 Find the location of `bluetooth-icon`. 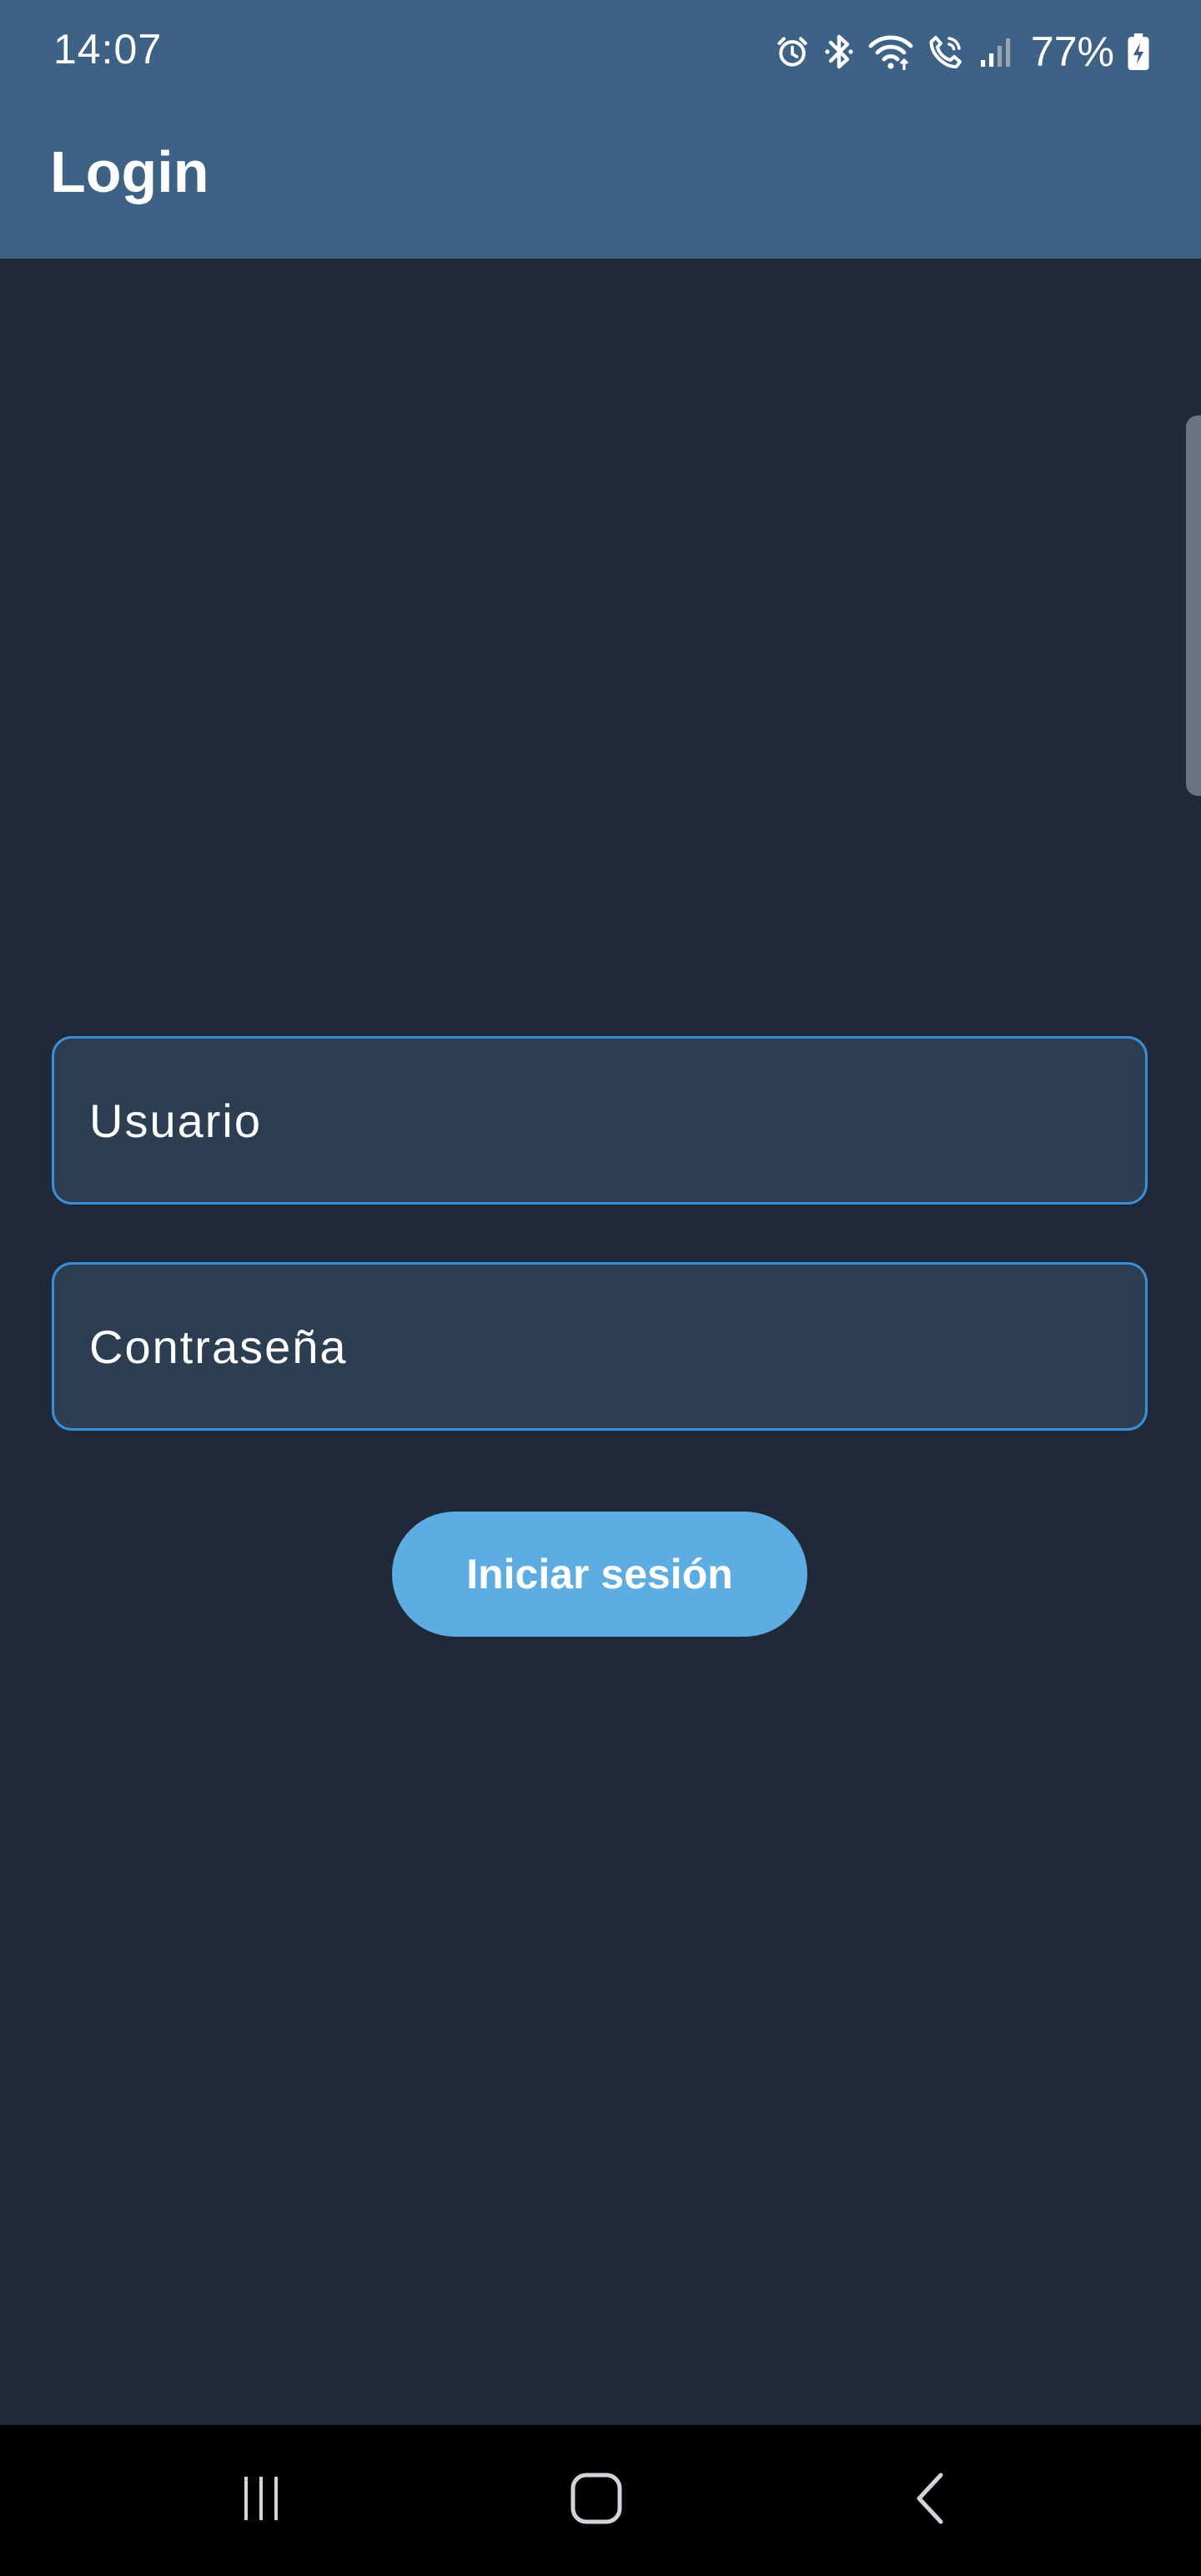

bluetooth-icon is located at coordinates (839, 52).